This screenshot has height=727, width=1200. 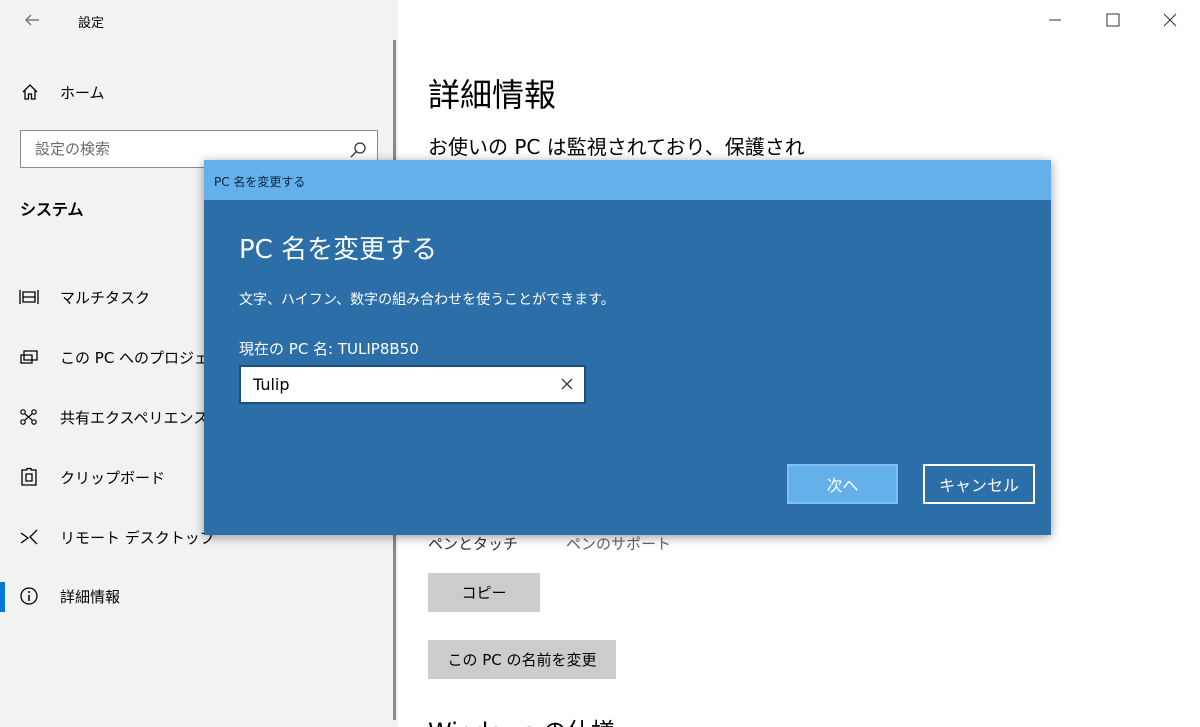 What do you see at coordinates (52, 209) in the screenshot?
I see `section-heading: システム` at bounding box center [52, 209].